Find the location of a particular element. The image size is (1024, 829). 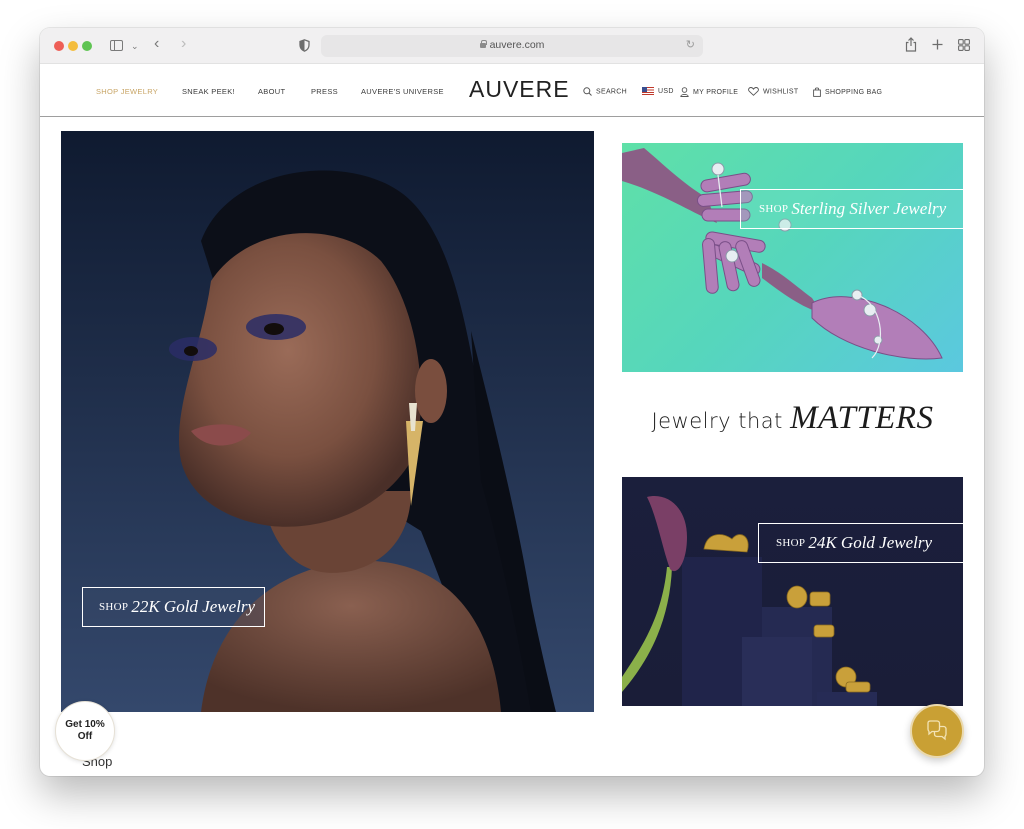

shop-sterling-silver-button: SHOP Sterling Silver Jewelry is located at coordinates (851, 209).